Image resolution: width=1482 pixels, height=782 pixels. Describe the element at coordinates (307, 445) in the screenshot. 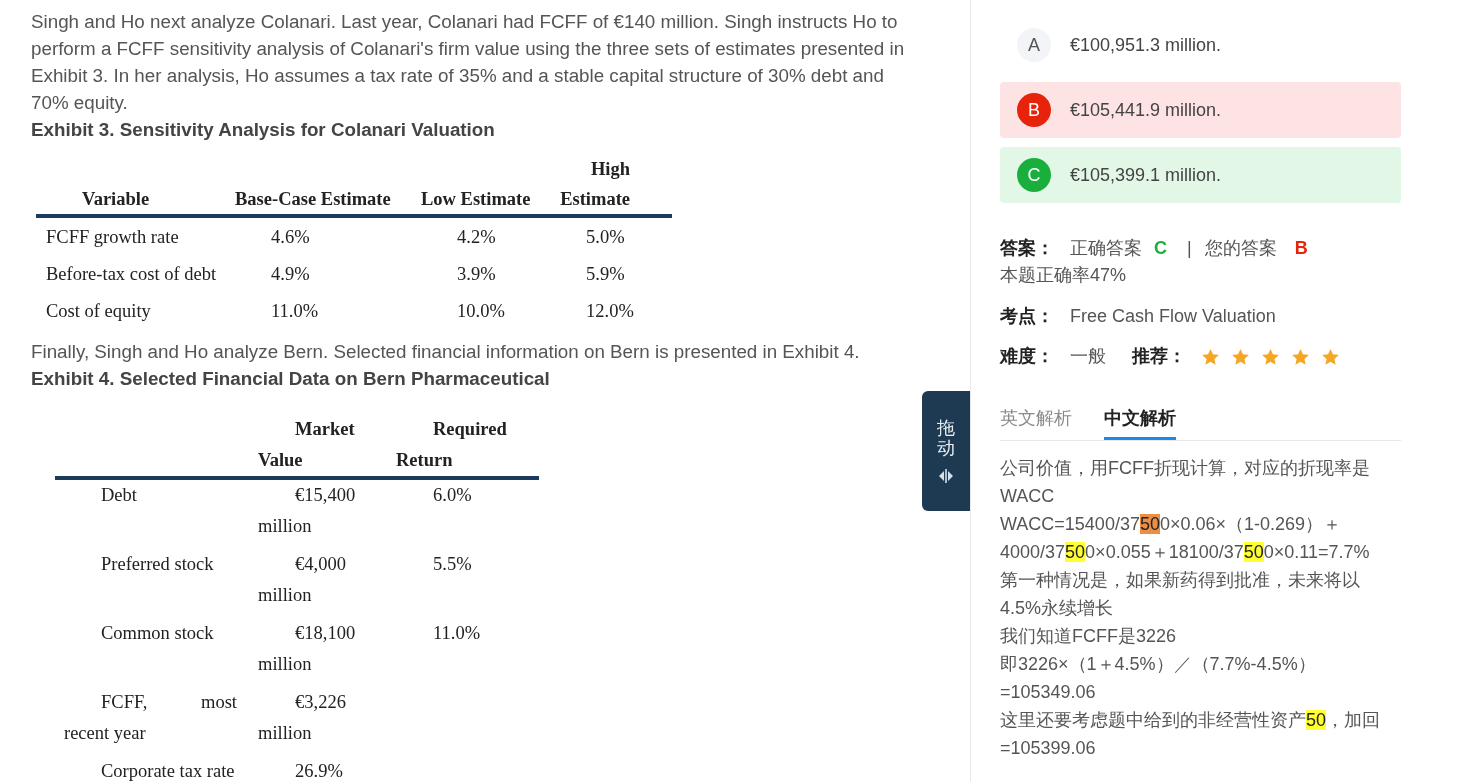

I see `column-header: Market Value` at that location.